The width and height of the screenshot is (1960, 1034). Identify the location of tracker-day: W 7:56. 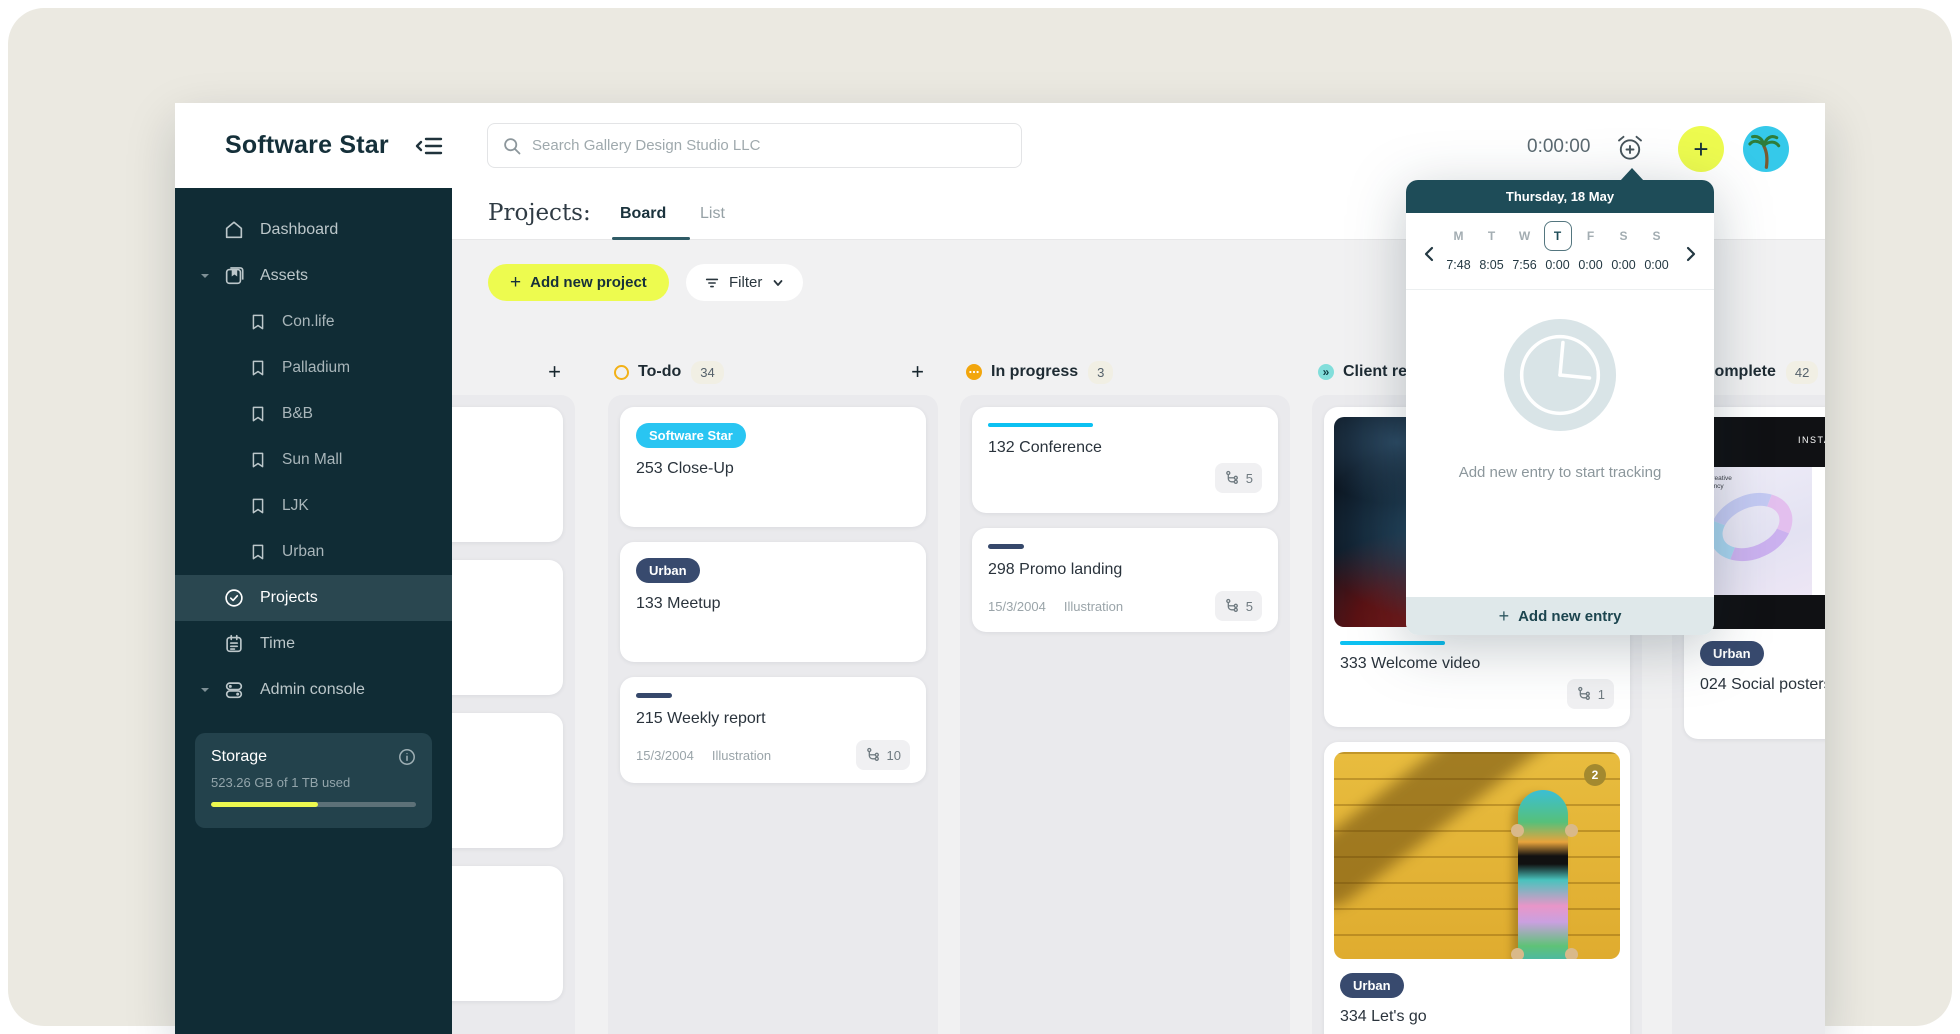
(1524, 246).